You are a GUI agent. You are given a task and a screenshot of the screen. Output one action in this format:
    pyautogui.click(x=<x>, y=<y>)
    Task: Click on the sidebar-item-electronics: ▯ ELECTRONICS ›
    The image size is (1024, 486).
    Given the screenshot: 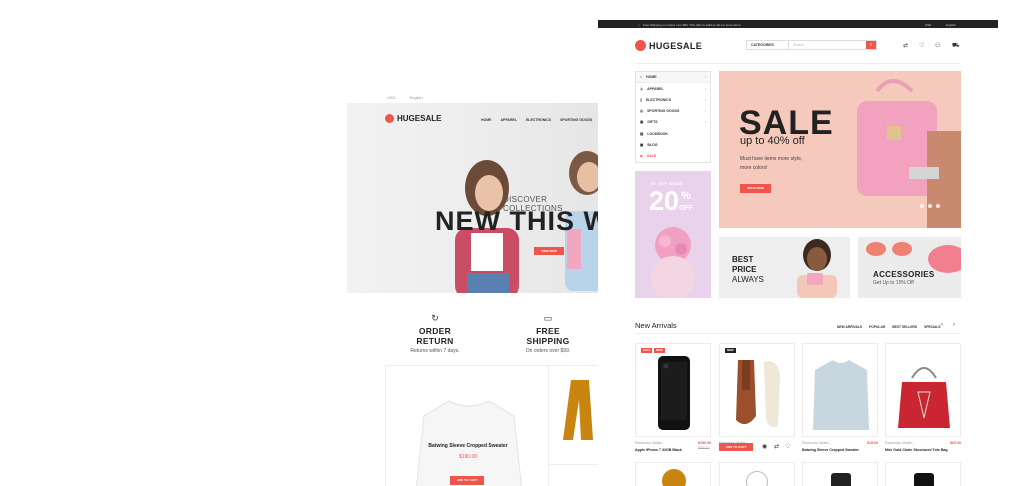 What is the action you would take?
    pyautogui.click(x=673, y=99)
    